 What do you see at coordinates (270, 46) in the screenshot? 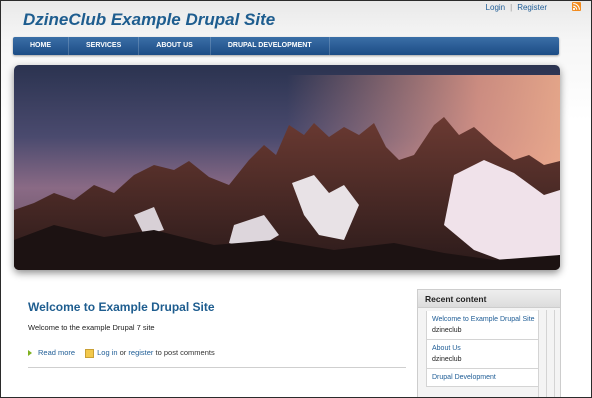
I see `nav-drupal-development: DRUPAL DEVELOPMENT` at bounding box center [270, 46].